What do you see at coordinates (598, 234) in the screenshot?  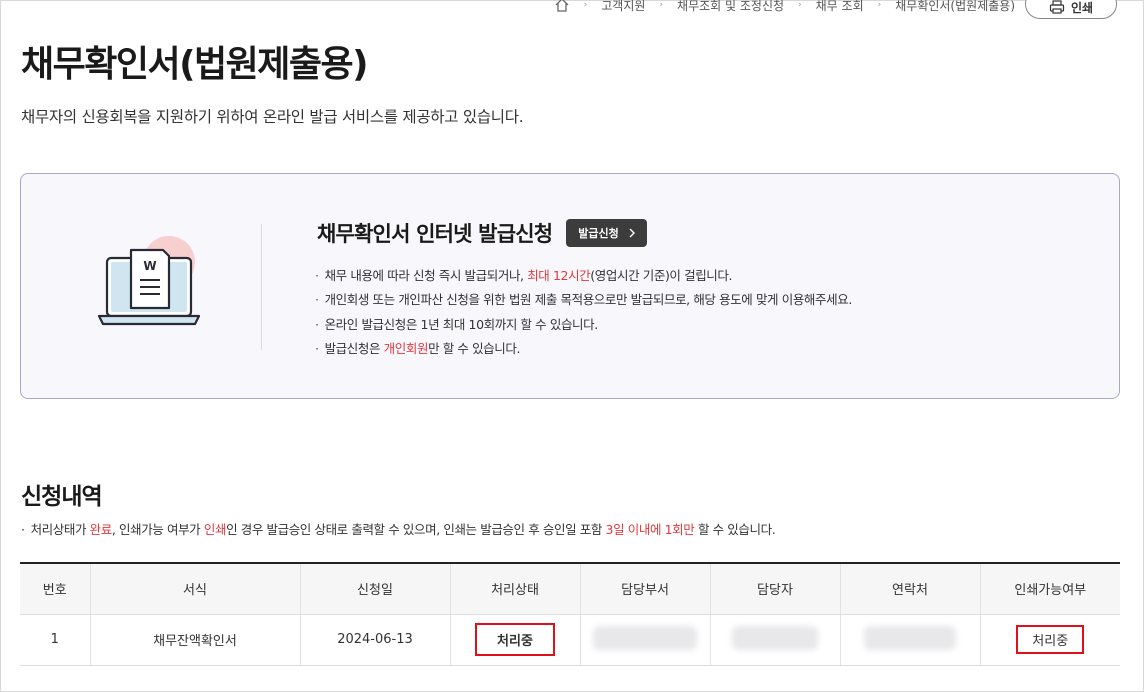 I see `apply-button-label: 발급신청` at bounding box center [598, 234].